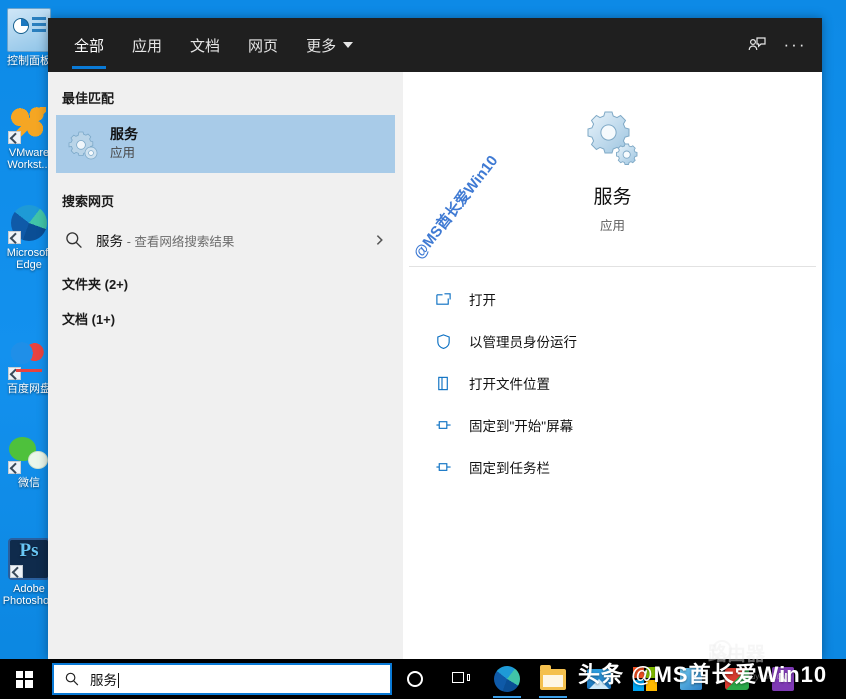 The image size is (846, 699). Describe the element at coordinates (443, 341) in the screenshot. I see `shield-icon` at that location.